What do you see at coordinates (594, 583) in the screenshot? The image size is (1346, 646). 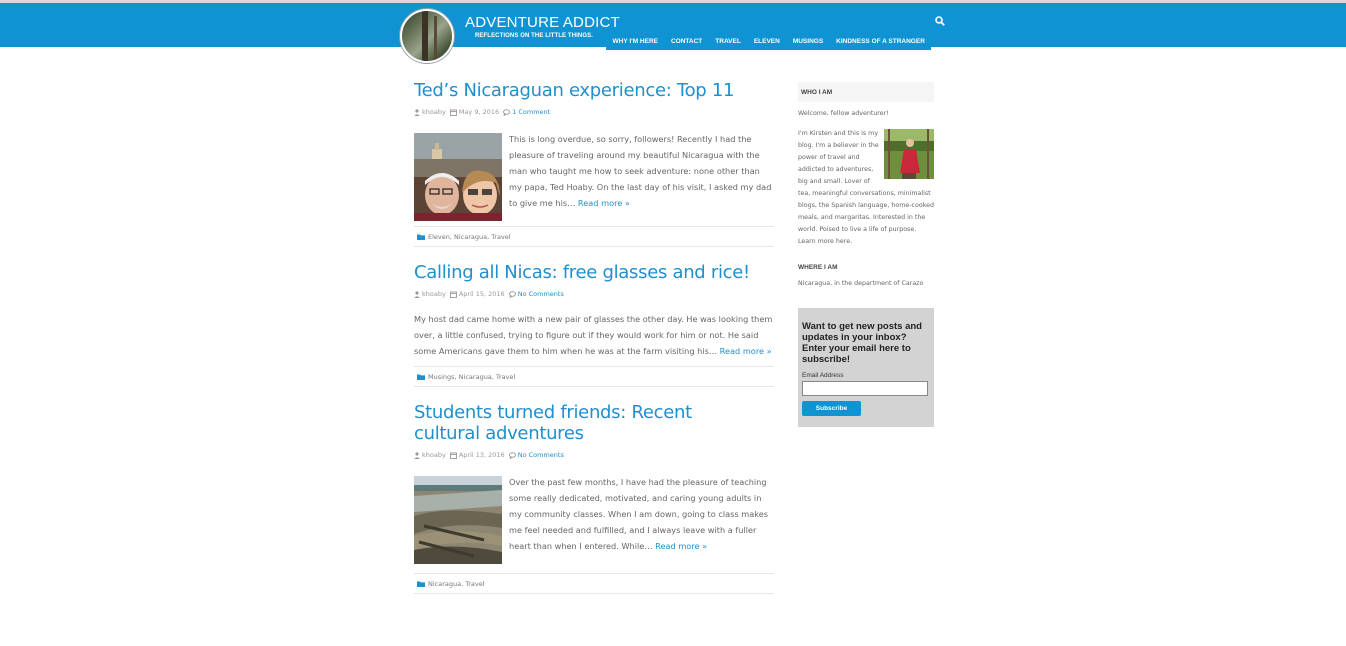 I see `post-categories: Nicaragua, Travel` at bounding box center [594, 583].